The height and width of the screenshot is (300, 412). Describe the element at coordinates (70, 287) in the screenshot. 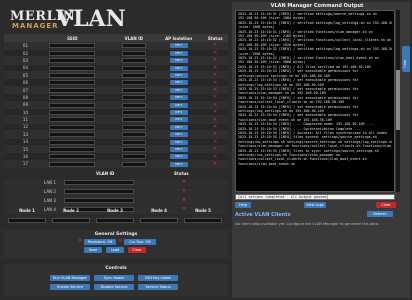

I see `enable-service-button: Enable Service` at that location.